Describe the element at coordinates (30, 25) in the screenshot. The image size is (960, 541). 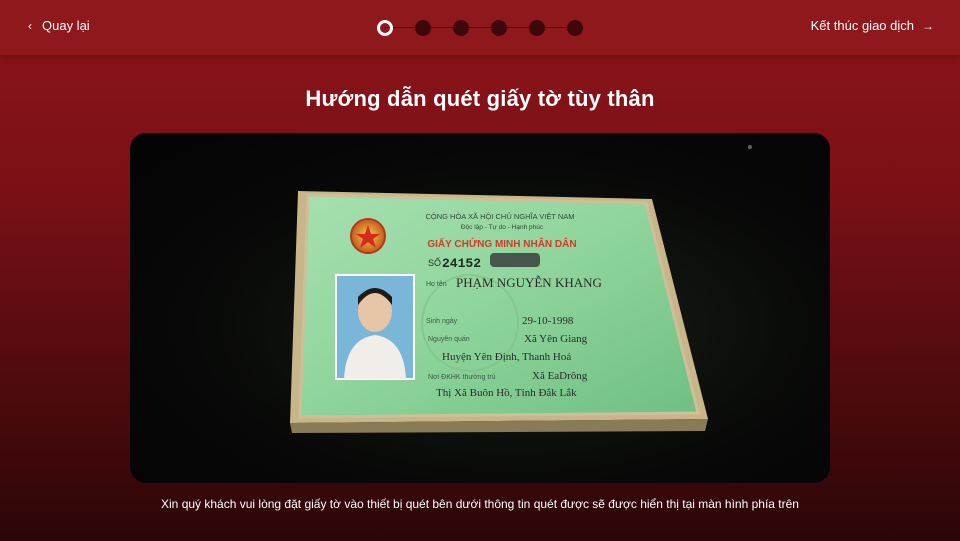
I see `chevron-left-icon: ‹` at that location.